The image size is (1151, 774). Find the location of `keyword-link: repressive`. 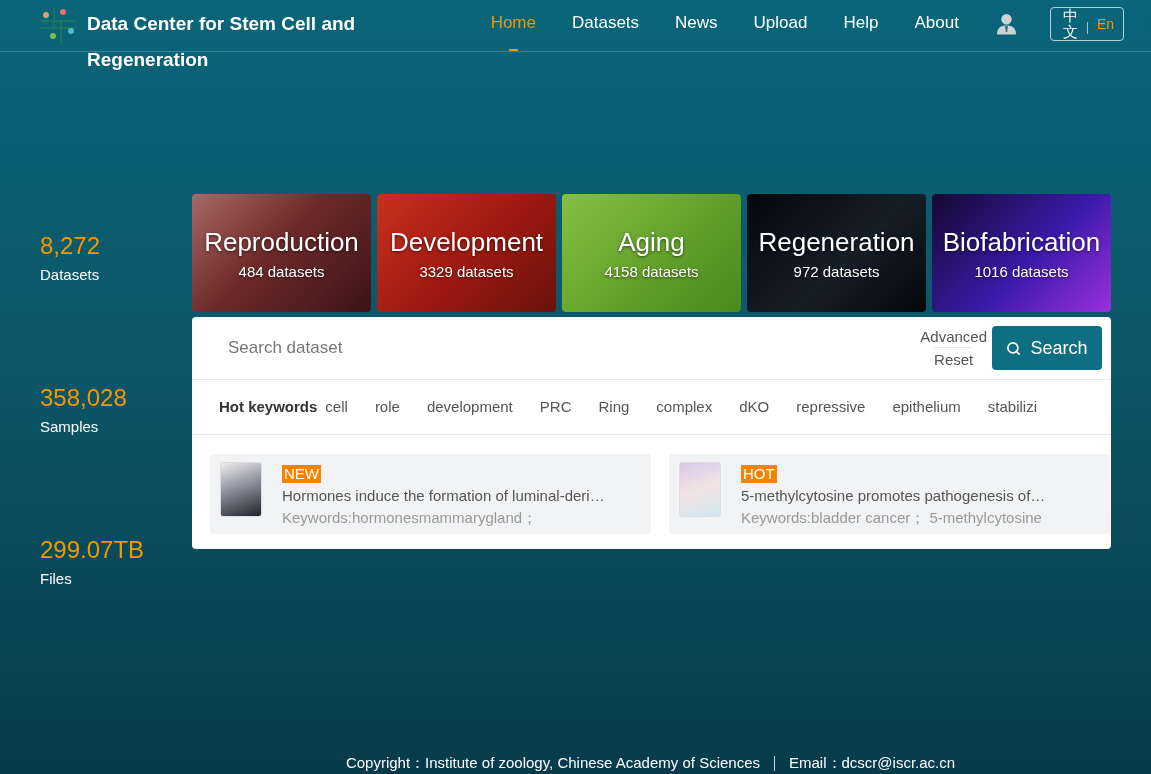

keyword-link: repressive is located at coordinates (831, 407).